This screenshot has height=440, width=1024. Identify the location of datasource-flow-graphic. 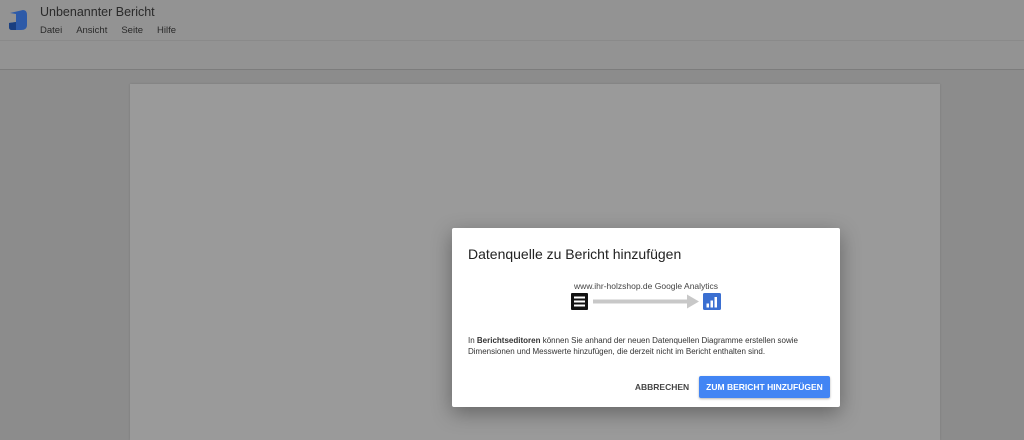
(646, 301).